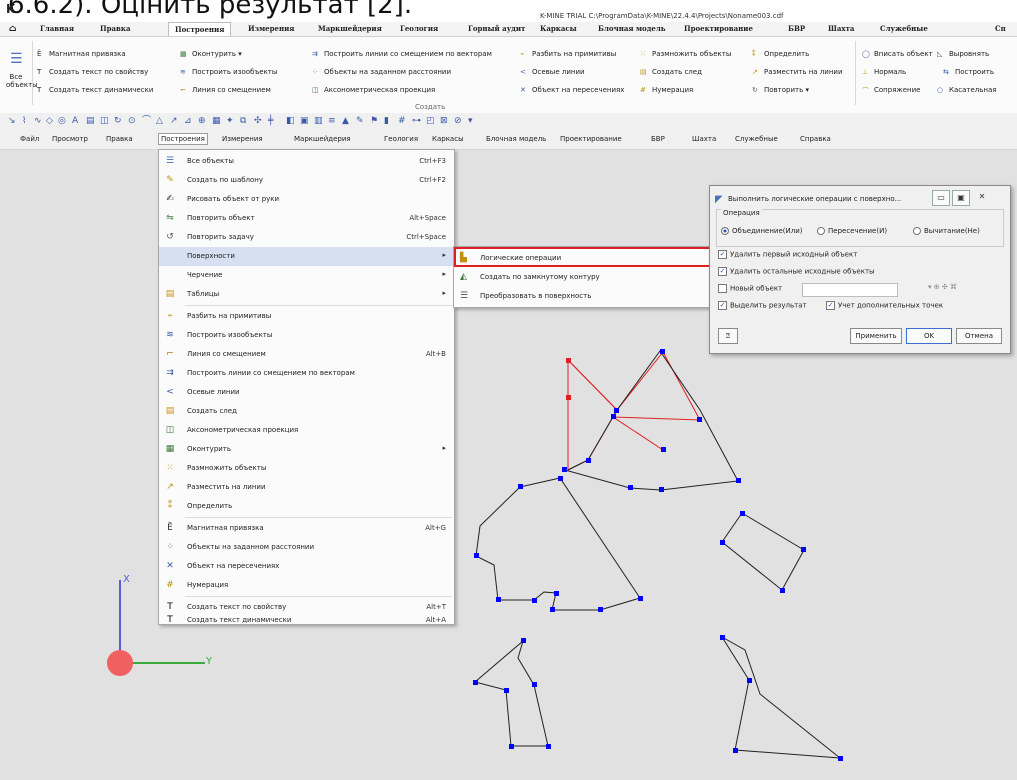 The height and width of the screenshot is (780, 1017). What do you see at coordinates (472, 121) in the screenshot?
I see `more-tools-icon: ▾` at bounding box center [472, 121].